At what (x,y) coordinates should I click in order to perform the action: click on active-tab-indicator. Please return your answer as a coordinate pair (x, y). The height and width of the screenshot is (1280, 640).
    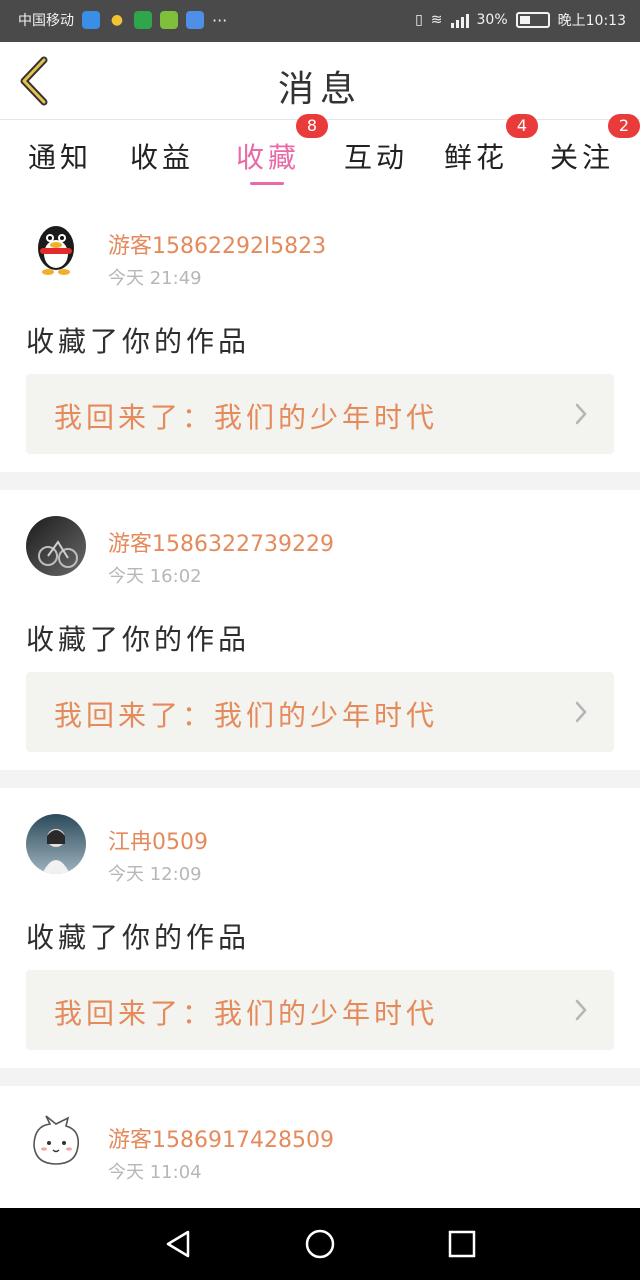
    Looking at the image, I should click on (267, 183).